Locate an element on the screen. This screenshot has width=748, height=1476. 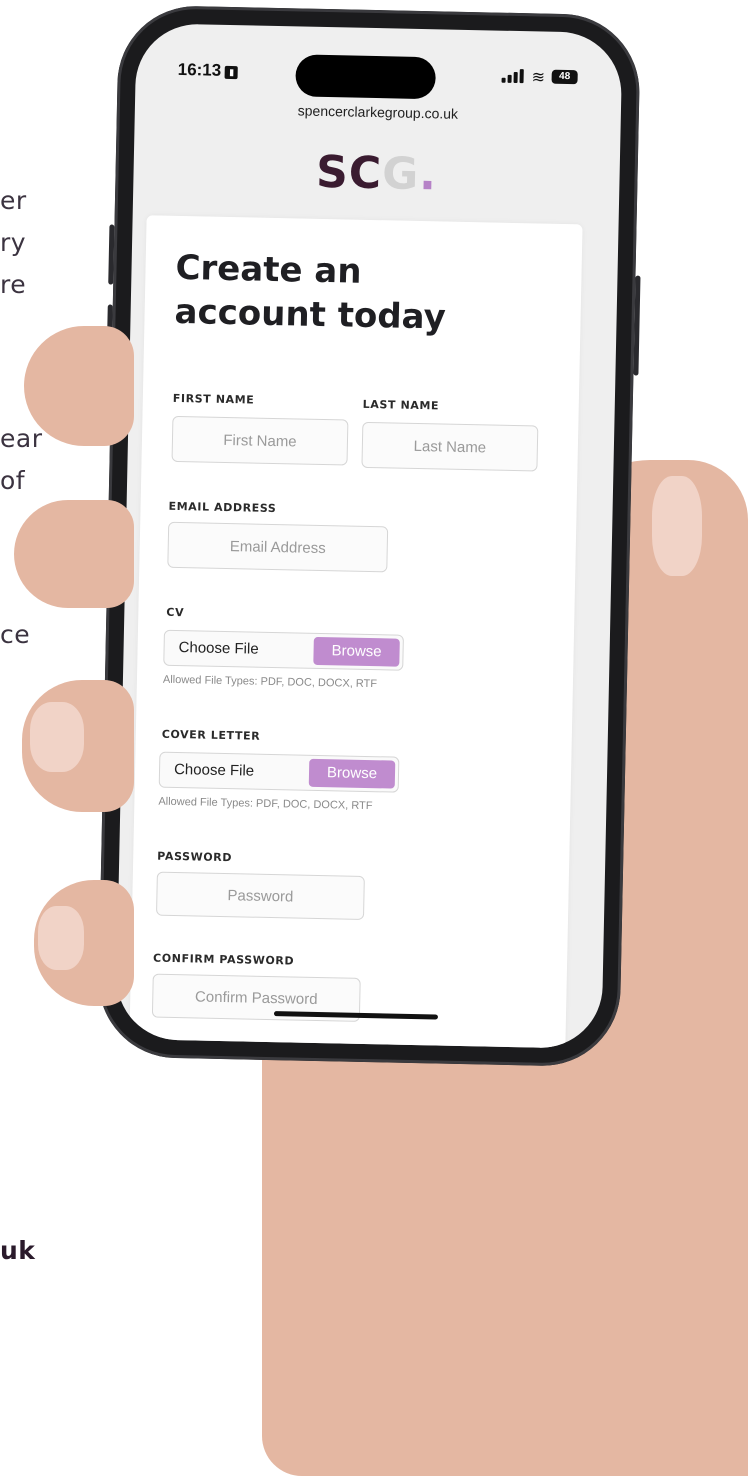
email-label: EMAIL ADDRESS is located at coordinates (222, 507).